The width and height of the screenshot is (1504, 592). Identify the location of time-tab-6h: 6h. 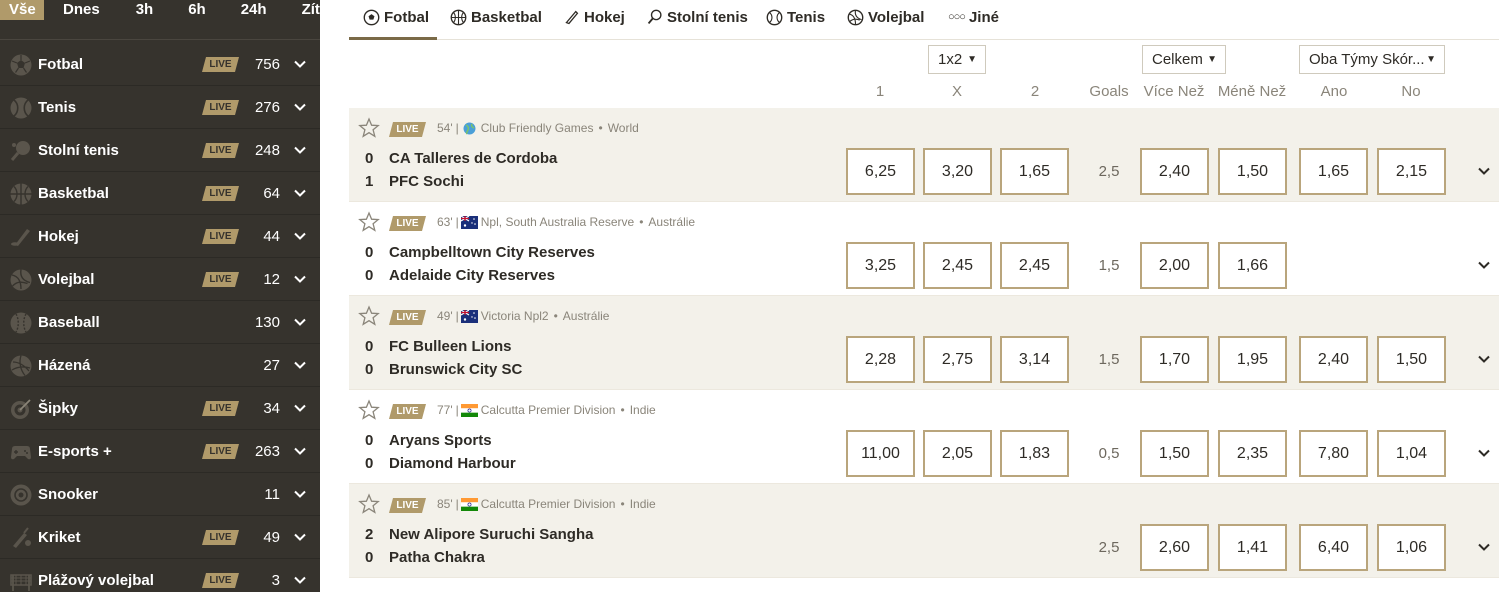
(197, 10).